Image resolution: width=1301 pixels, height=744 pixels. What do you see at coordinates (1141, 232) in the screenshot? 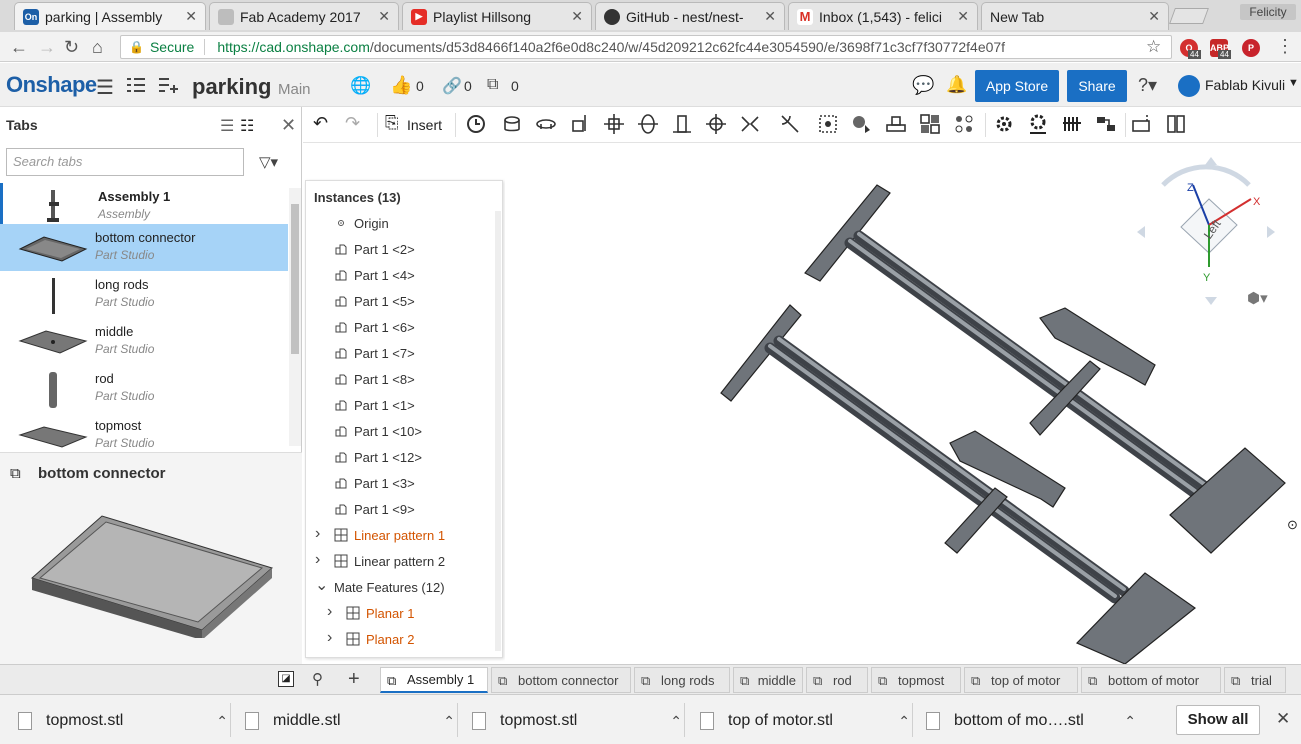
I see `view-left-arrow-icon` at bounding box center [1141, 232].